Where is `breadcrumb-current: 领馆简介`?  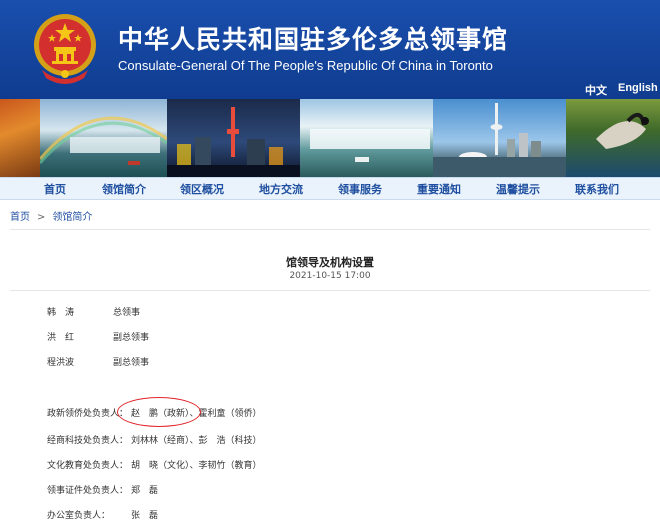
breadcrumb-current: 领馆简介 is located at coordinates (72, 217).